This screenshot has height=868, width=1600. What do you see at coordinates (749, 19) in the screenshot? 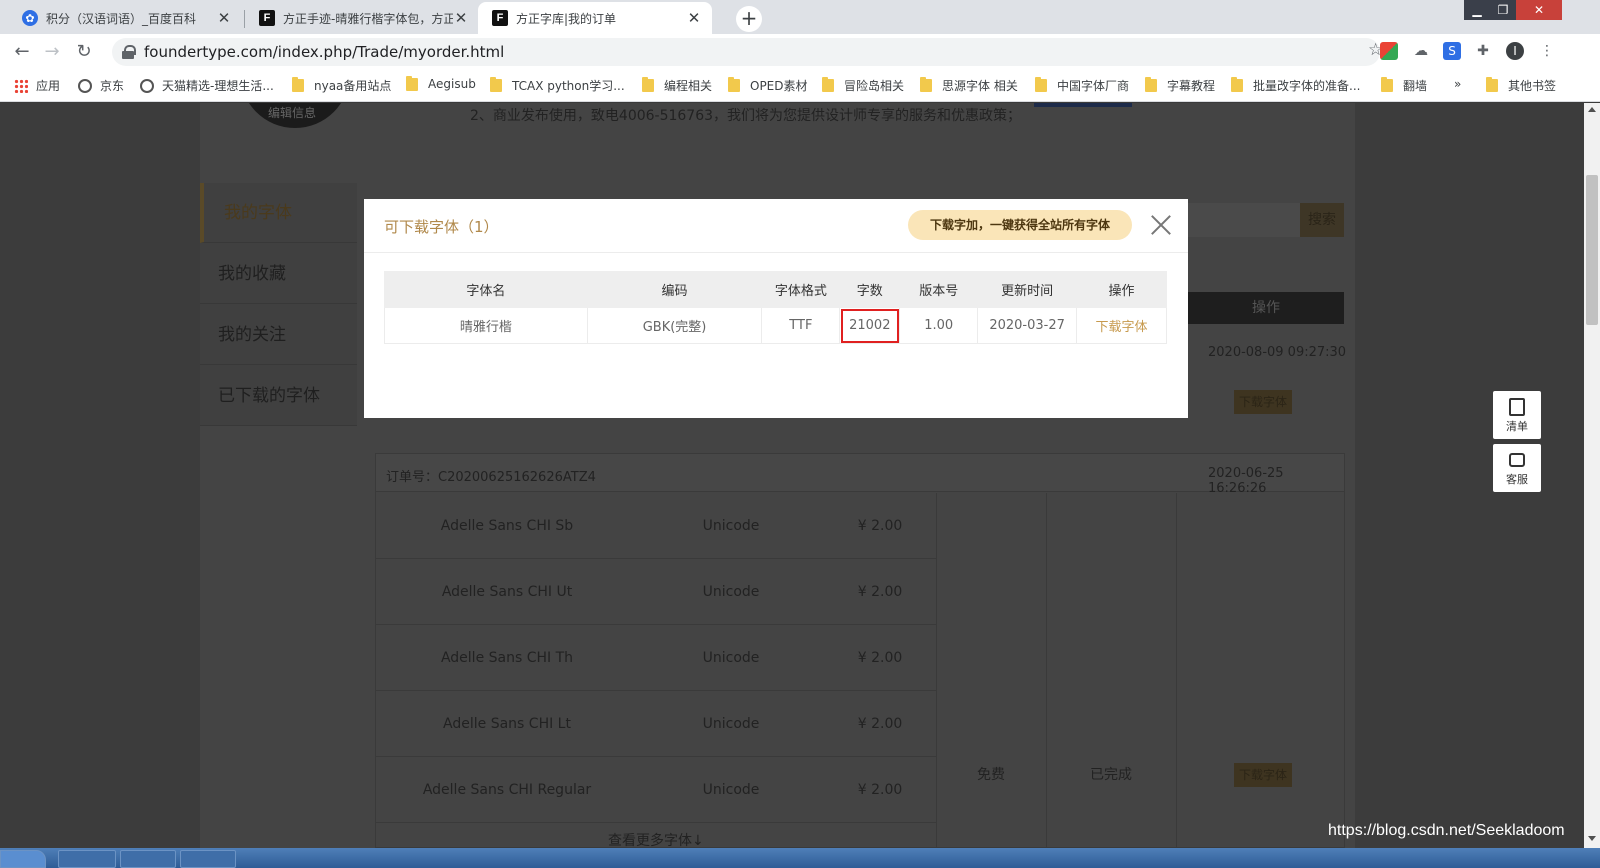
I see `new-tab-button: +` at bounding box center [749, 19].